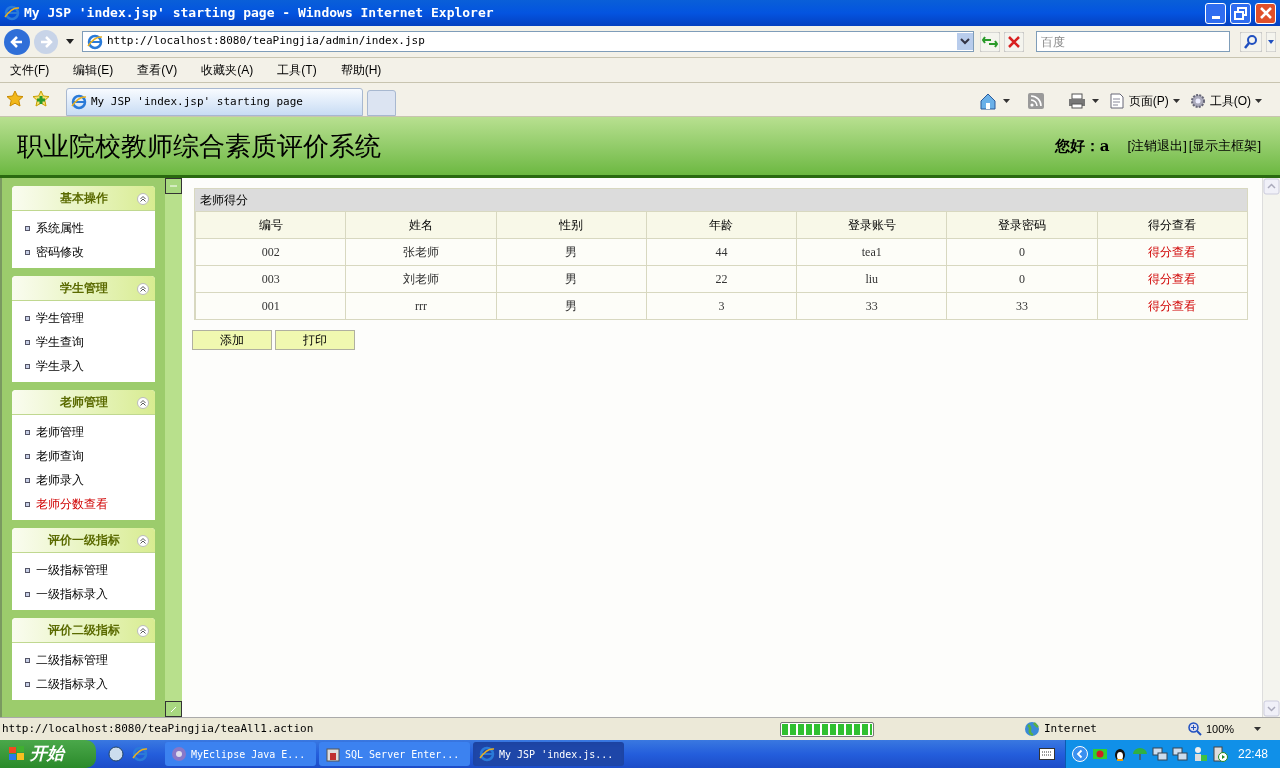  Describe the element at coordinates (1195, 729) in the screenshot. I see `zoom-icon` at that location.